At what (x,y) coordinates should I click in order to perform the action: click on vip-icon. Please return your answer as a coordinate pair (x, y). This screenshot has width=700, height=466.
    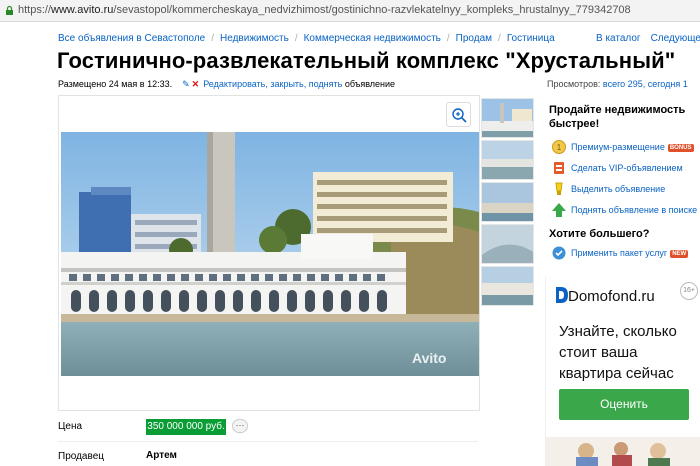
    Looking at the image, I should click on (559, 168).